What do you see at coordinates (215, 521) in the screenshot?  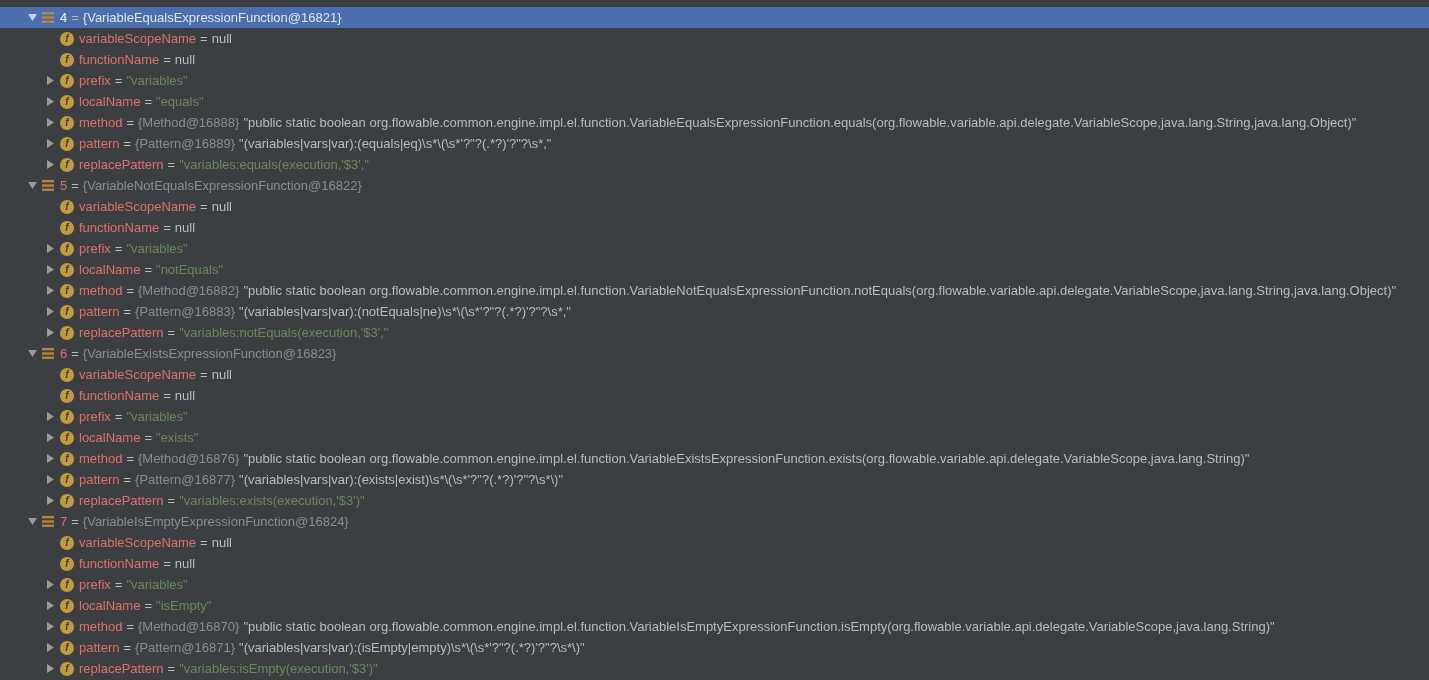 I see `object-reference: {VariableIsEmptyExpressionFunction@16824}` at bounding box center [215, 521].